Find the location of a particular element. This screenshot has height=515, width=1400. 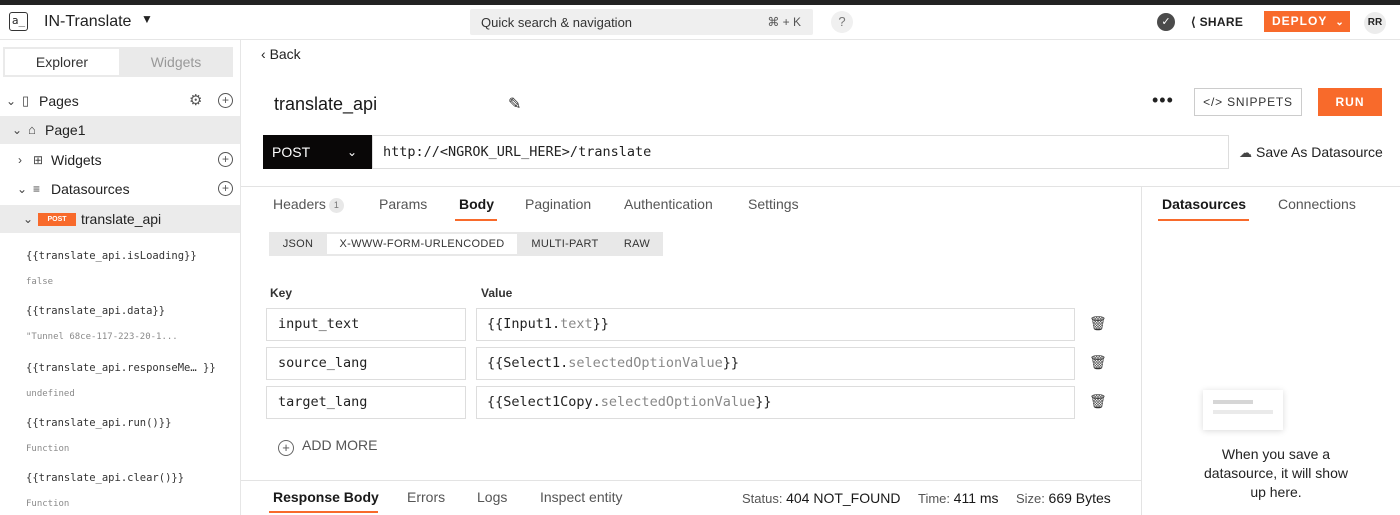

back-label: Back is located at coordinates (285, 54).